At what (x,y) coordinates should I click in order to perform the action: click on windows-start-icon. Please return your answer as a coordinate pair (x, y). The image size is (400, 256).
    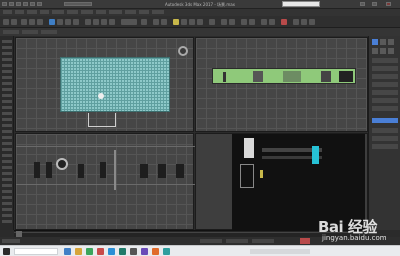
    Looking at the image, I should click on (6, 251).